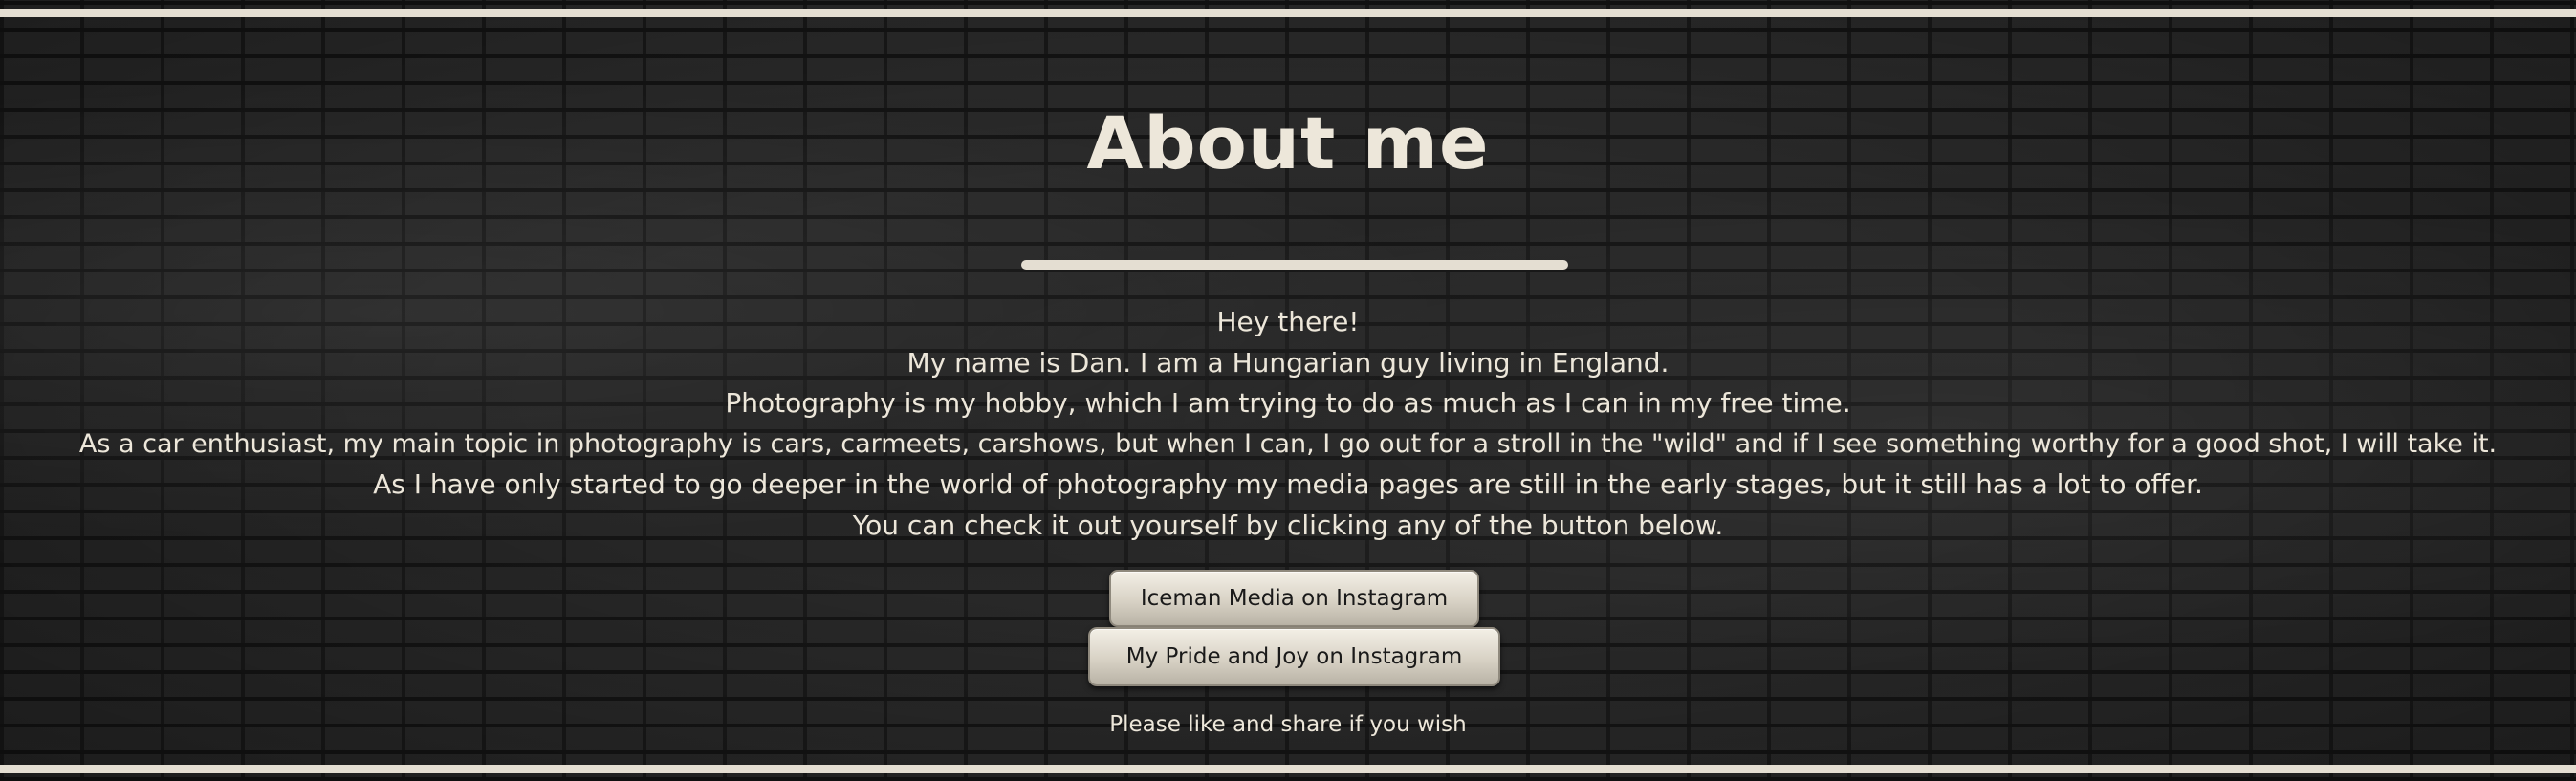 Image resolution: width=2576 pixels, height=781 pixels. What do you see at coordinates (1288, 321) in the screenshot?
I see `about-line-greeting: Hey there!` at bounding box center [1288, 321].